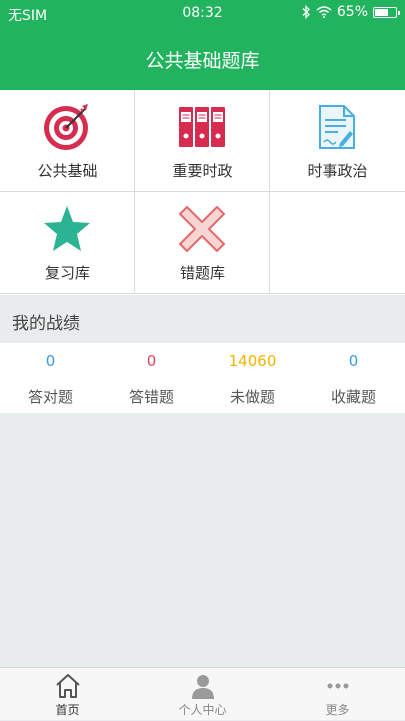  What do you see at coordinates (252, 378) in the screenshot?
I see `stat-undone: 14060 未做题` at bounding box center [252, 378].